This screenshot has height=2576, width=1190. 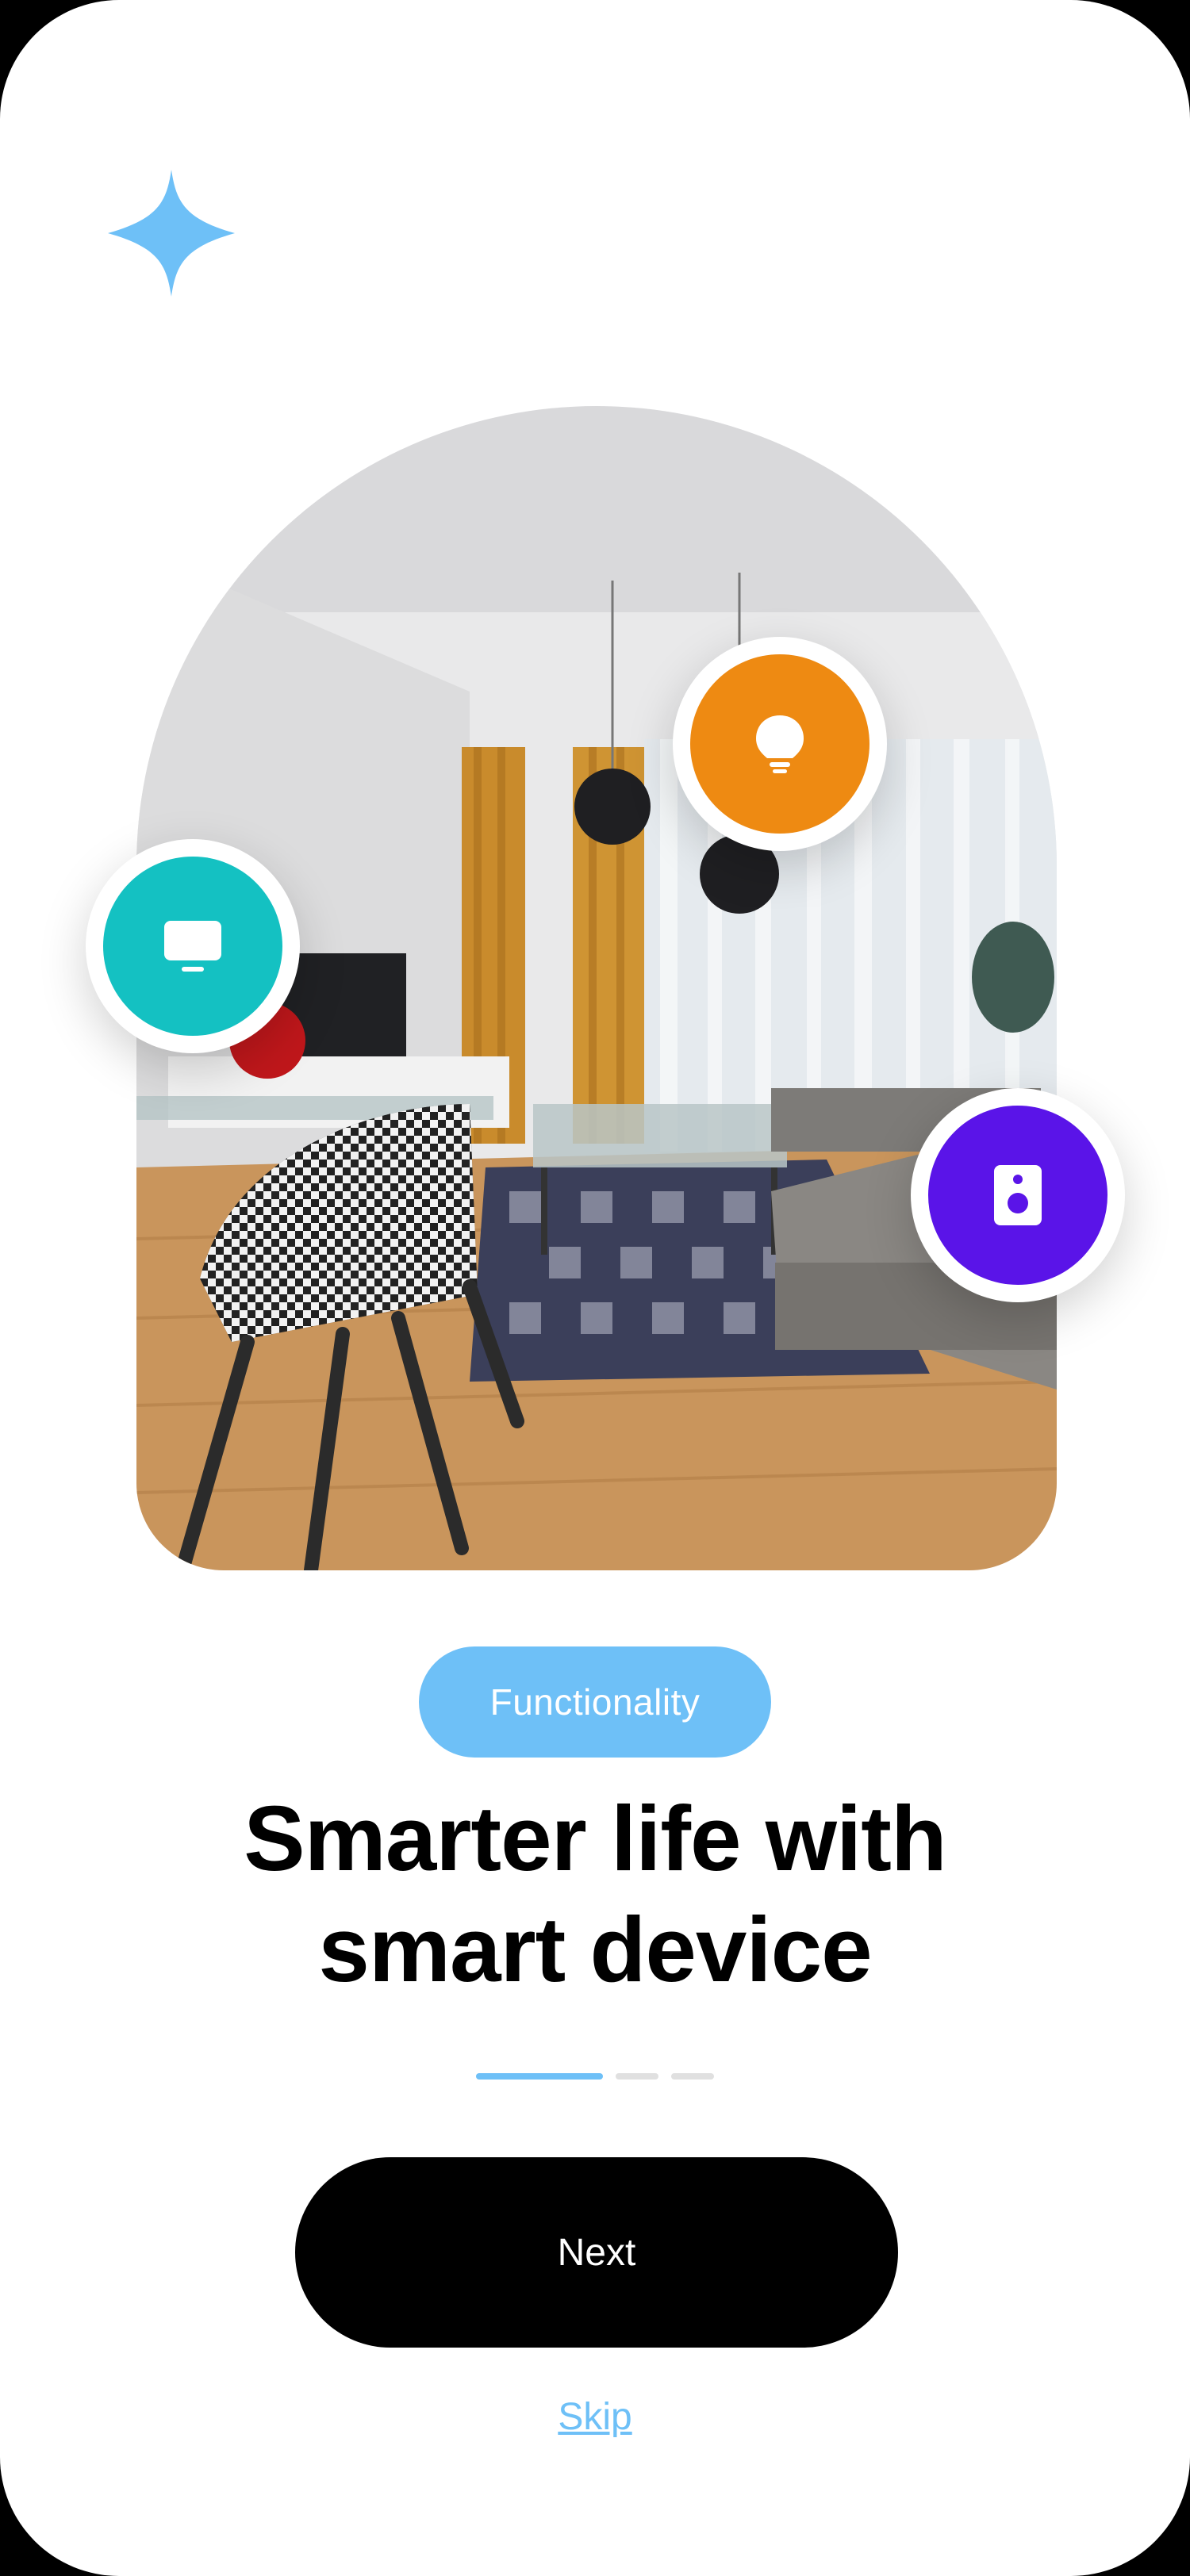 I want to click on logo-star-icon, so click(x=171, y=233).